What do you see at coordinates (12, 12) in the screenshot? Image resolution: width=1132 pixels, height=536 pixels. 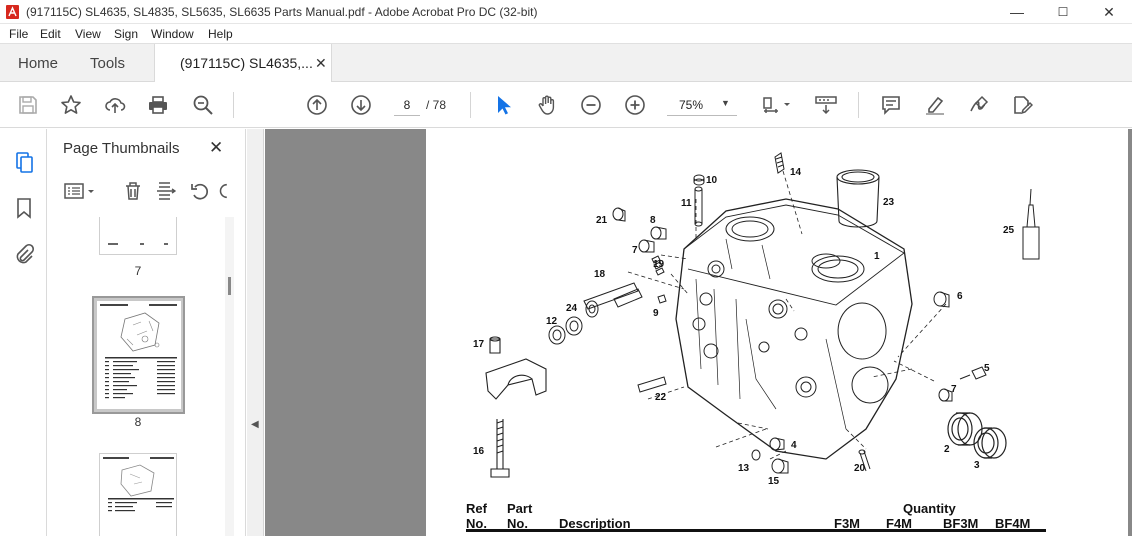 I see `acrobat-app-icon` at bounding box center [12, 12].